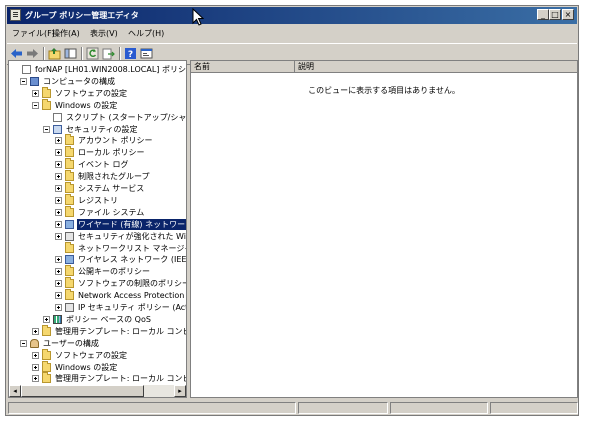 The height and width of the screenshot is (423, 590). I want to click on tree-horizontal-scrollbar: ◂ ▸, so click(97, 391).